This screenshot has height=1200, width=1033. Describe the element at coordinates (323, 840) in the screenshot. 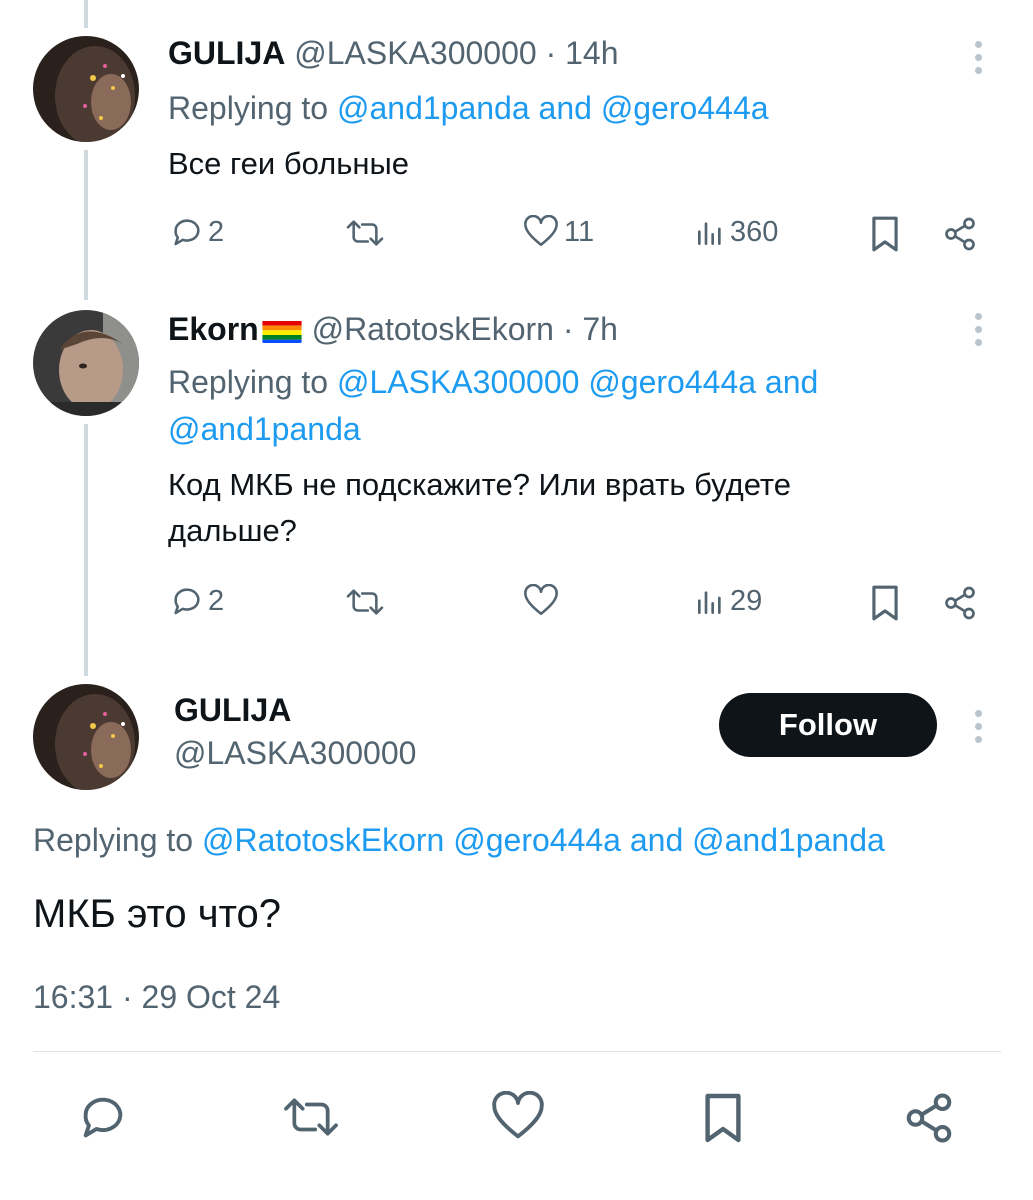

I see `mention-ratotoskekorn: @RatotoskEkorn` at that location.